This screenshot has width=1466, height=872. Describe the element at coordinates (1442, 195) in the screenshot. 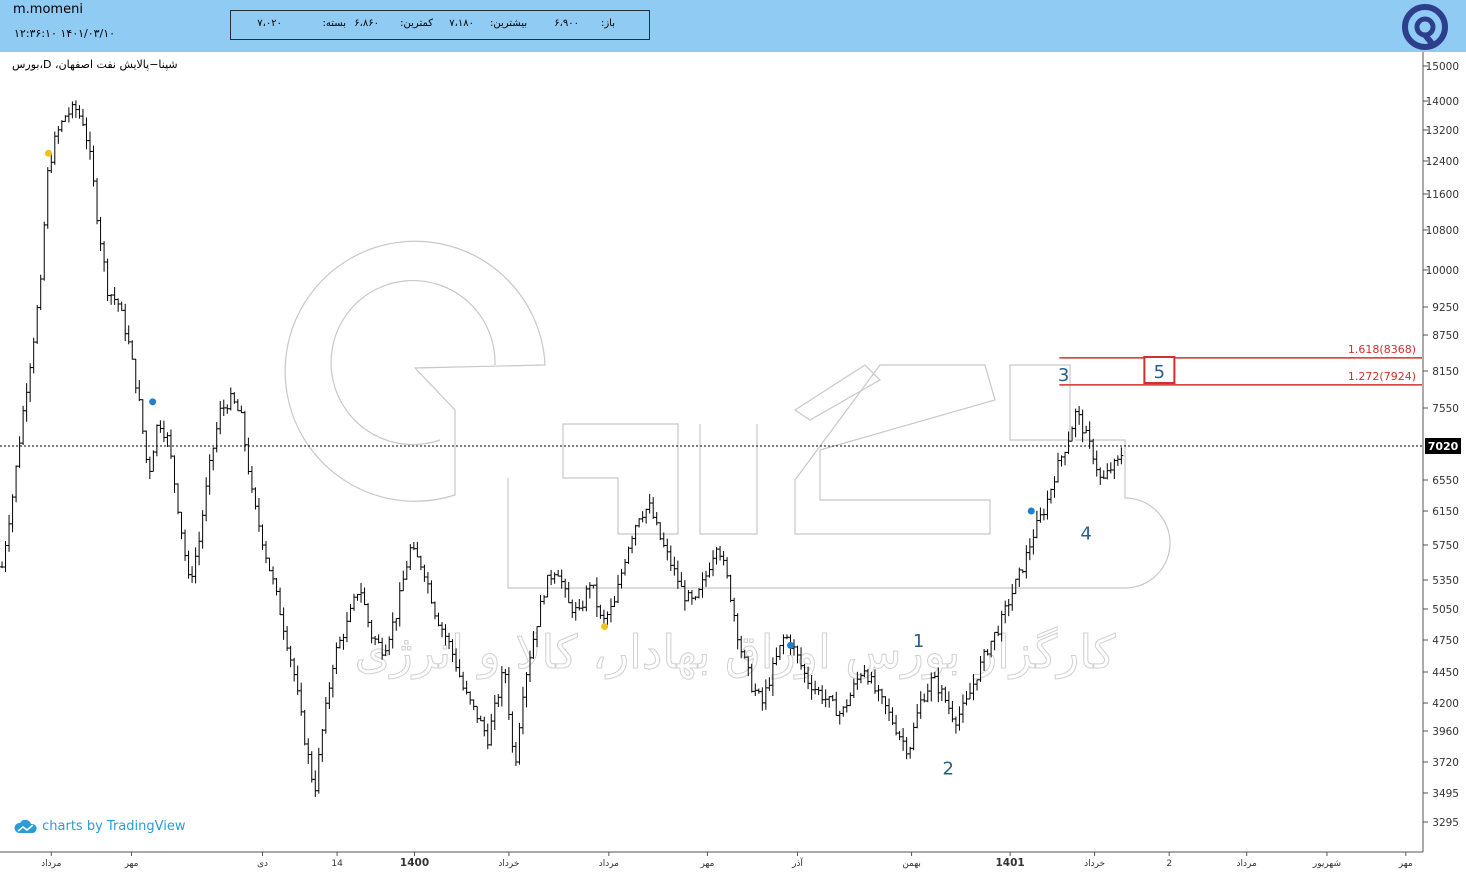

I see `price-tick-label: 11600` at that location.